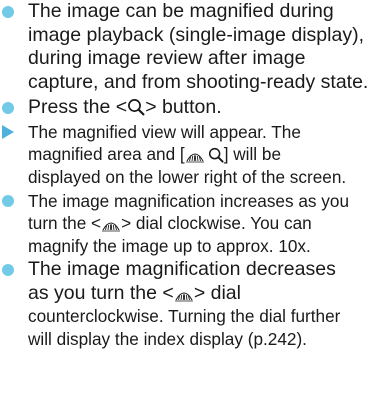 Image resolution: width=387 pixels, height=399 pixels. What do you see at coordinates (167, 339) in the screenshot?
I see `text-line: will display the index display (p.242).` at bounding box center [167, 339].